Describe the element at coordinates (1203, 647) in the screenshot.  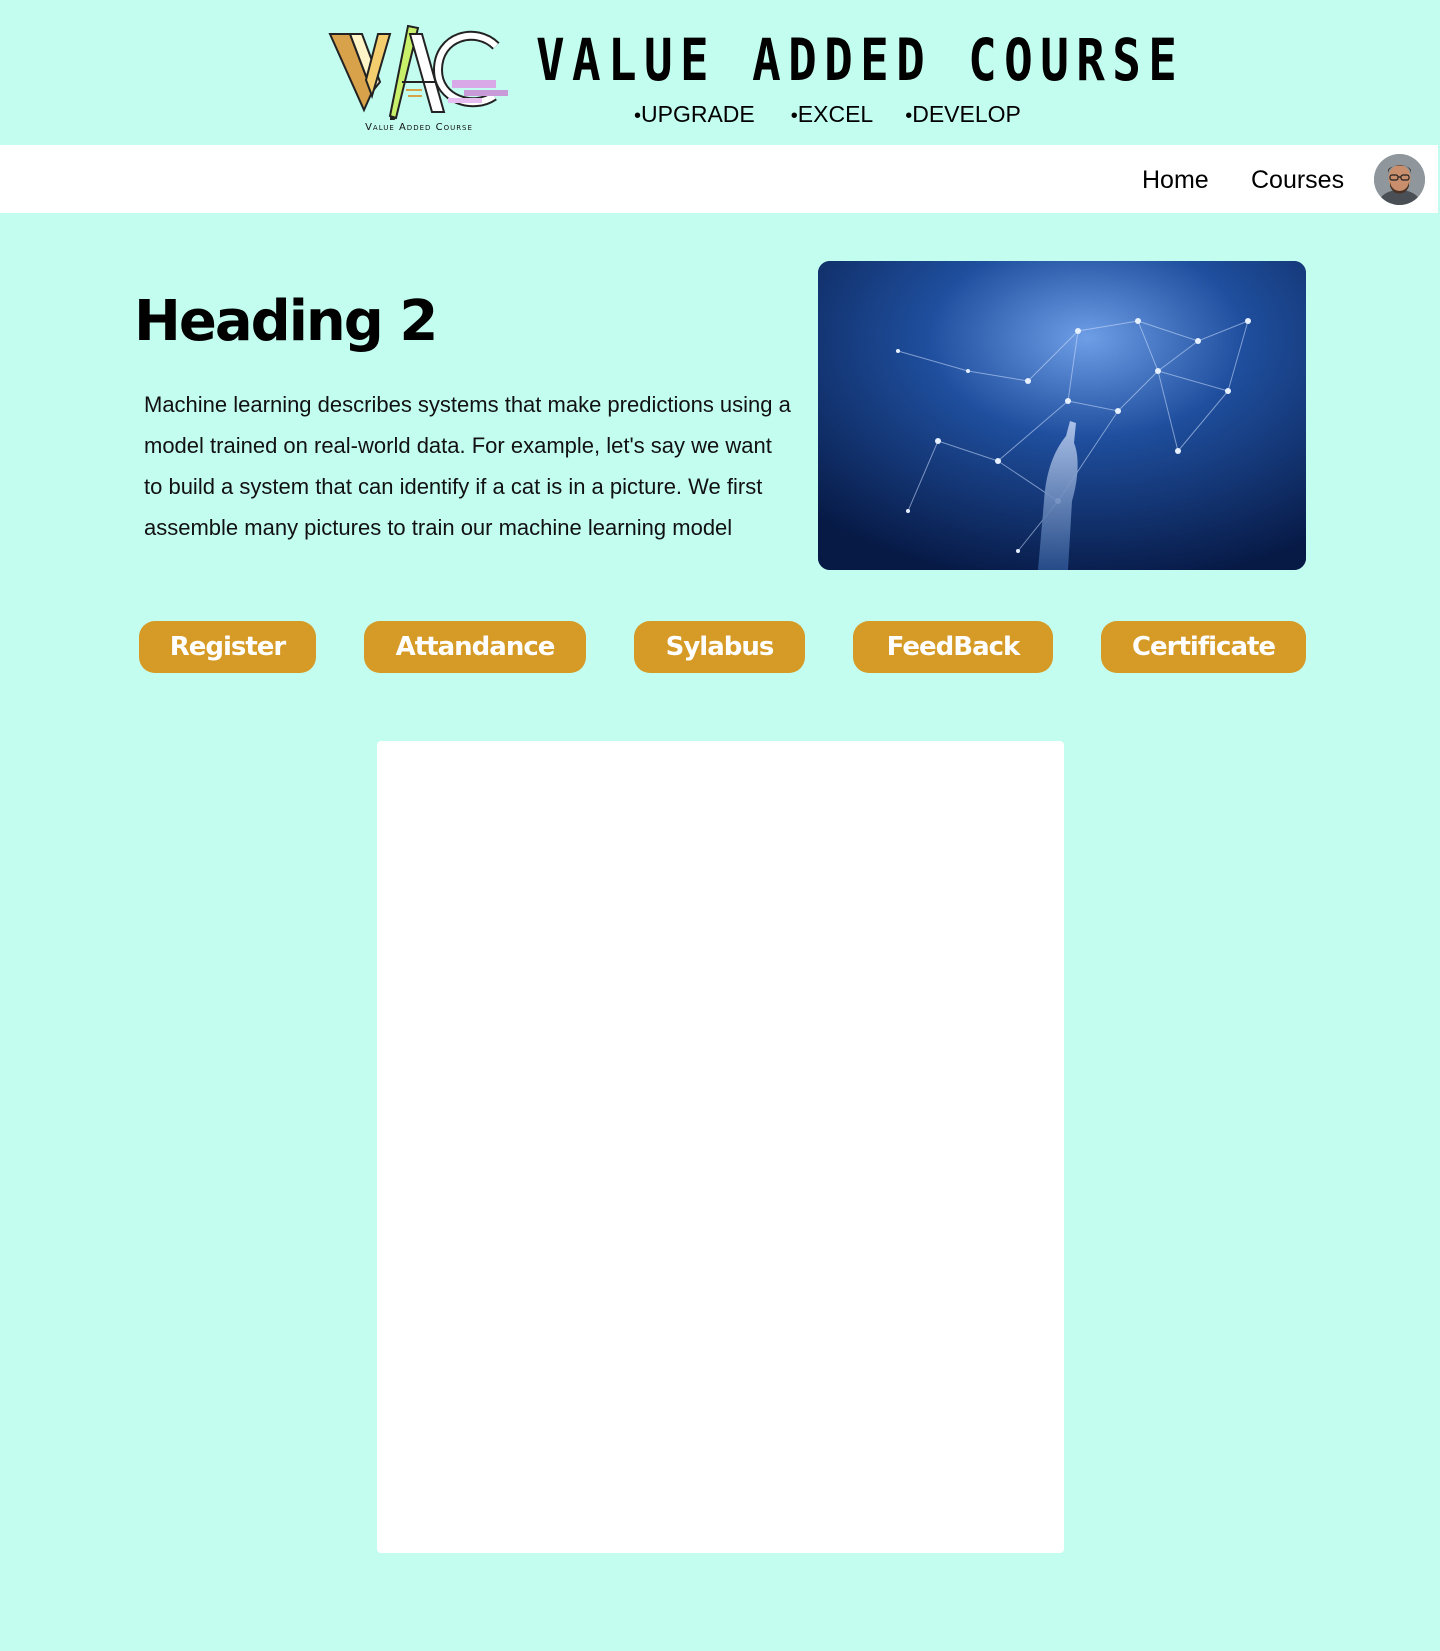
I see `certificate-button: Certificate` at that location.